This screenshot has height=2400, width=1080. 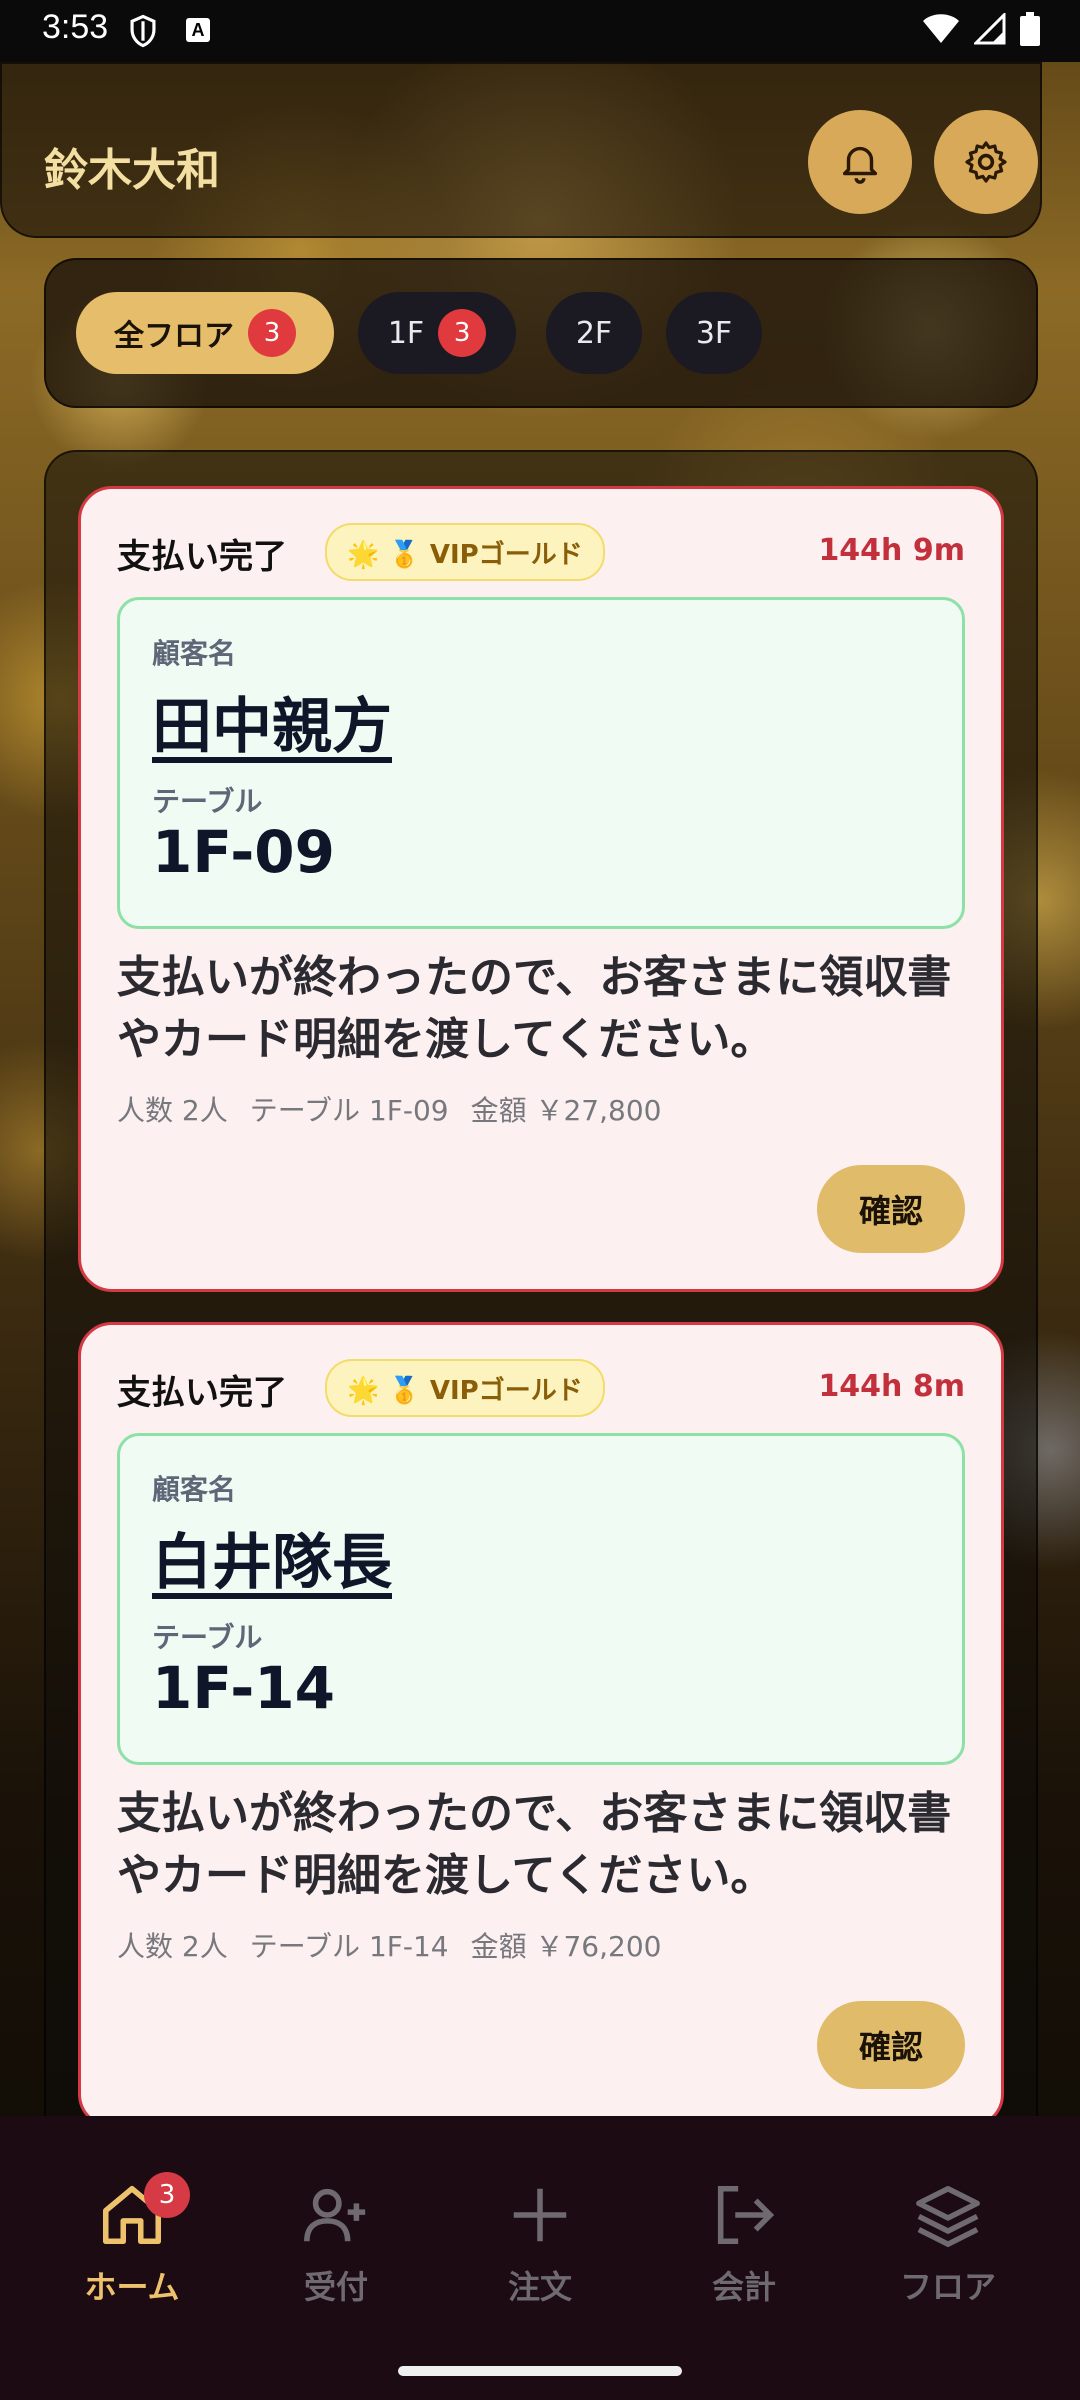 I want to click on floor-filter-panel: 全フロア 3 1F 3 2F 3F, so click(x=541, y=333).